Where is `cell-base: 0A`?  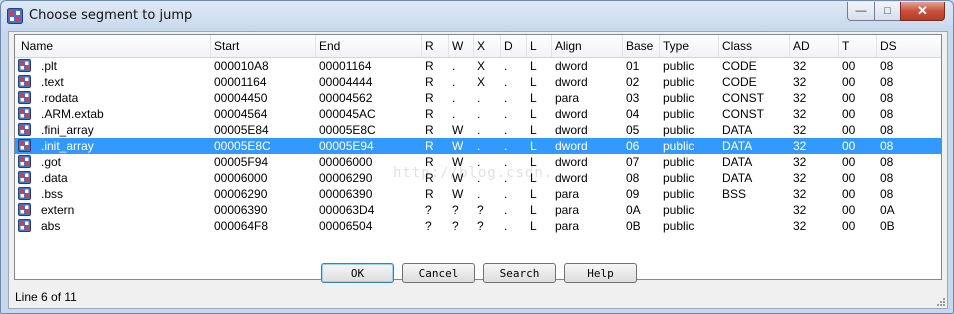
cell-base: 0A is located at coordinates (633, 210).